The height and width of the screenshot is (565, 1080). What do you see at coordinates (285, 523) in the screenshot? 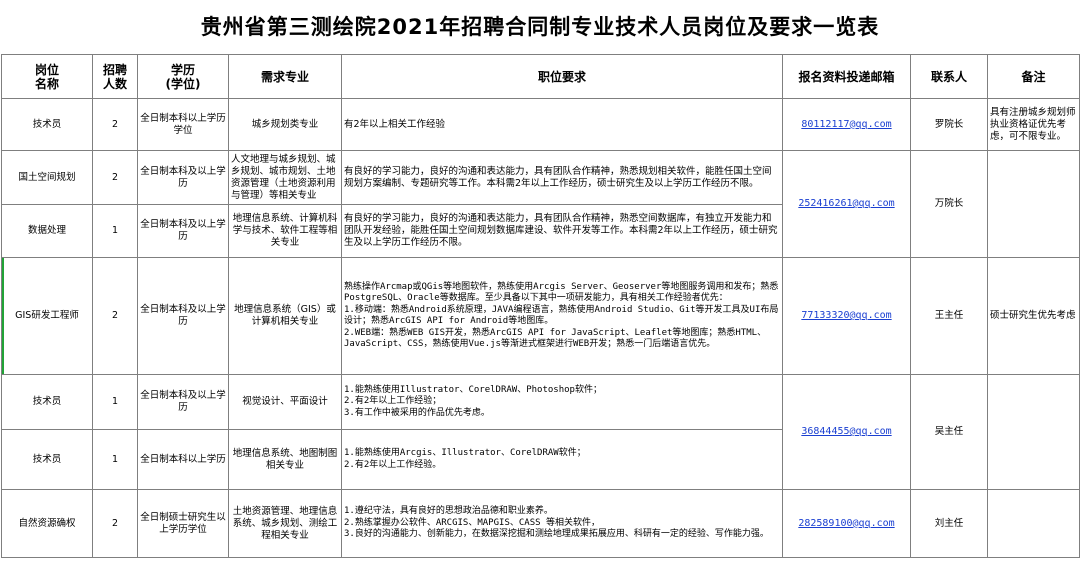
I see `cell-major: 土地资源管理、地理信息系统、城乡规划、测绘工程相关专业` at bounding box center [285, 523].